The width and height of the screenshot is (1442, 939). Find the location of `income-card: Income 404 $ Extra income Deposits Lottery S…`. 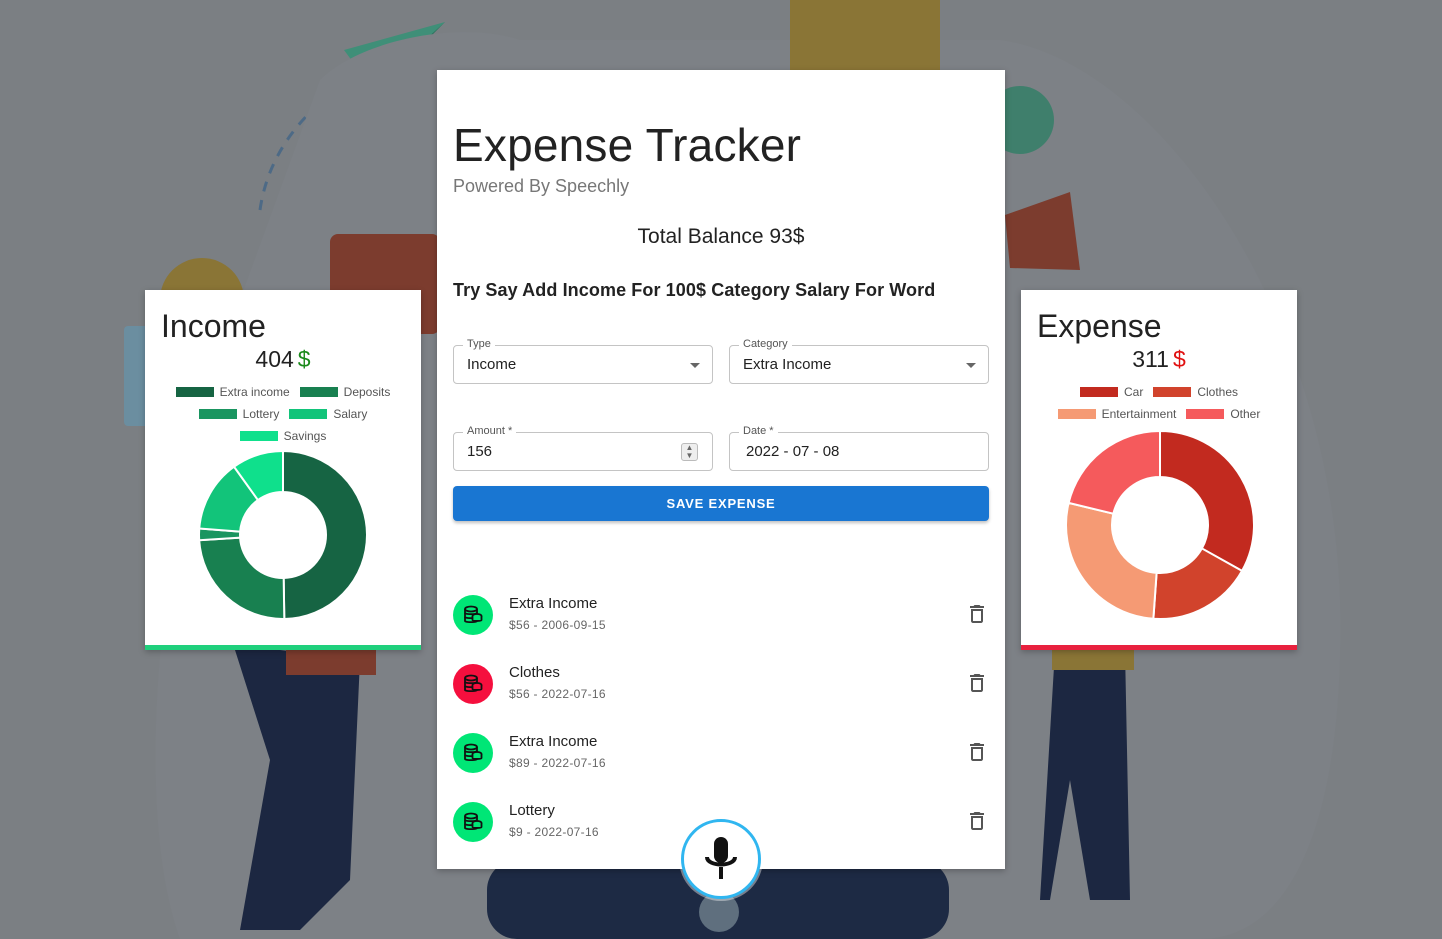

income-card: Income 404 $ Extra income Deposits Lottery S… is located at coordinates (283, 470).